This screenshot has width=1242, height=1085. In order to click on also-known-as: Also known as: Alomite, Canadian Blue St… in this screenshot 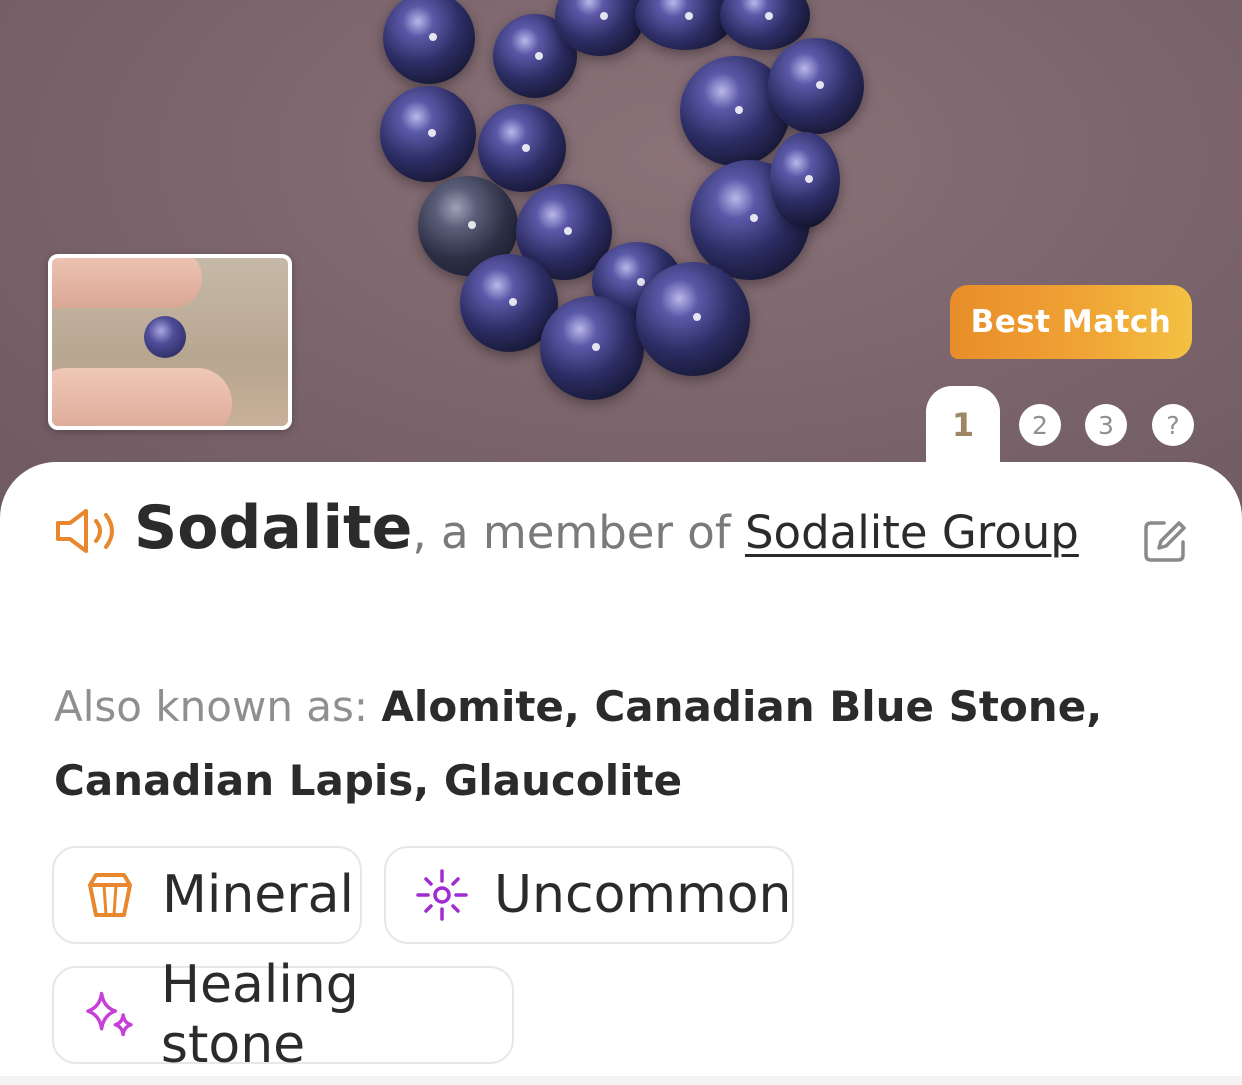, I will do `click(614, 744)`.